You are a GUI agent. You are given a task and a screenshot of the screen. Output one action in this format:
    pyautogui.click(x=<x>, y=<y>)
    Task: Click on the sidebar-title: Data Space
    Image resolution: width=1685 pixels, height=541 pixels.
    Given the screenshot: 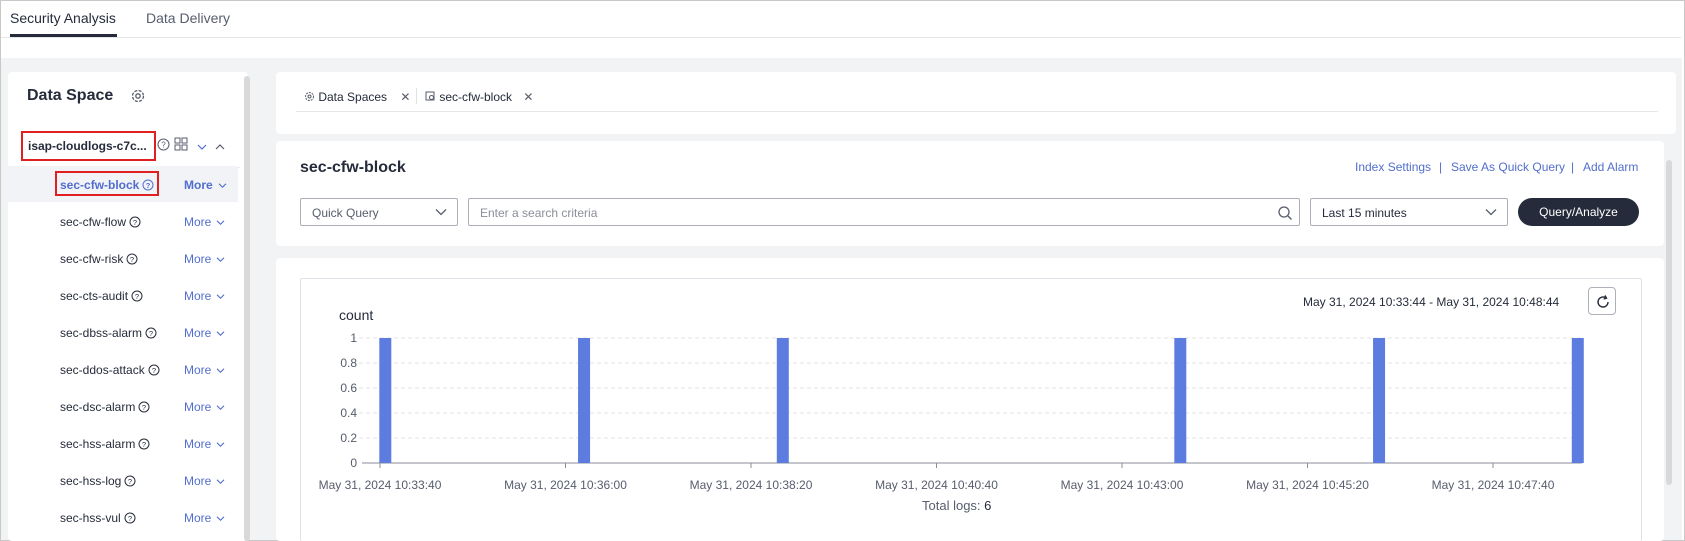 What is the action you would take?
    pyautogui.click(x=70, y=95)
    